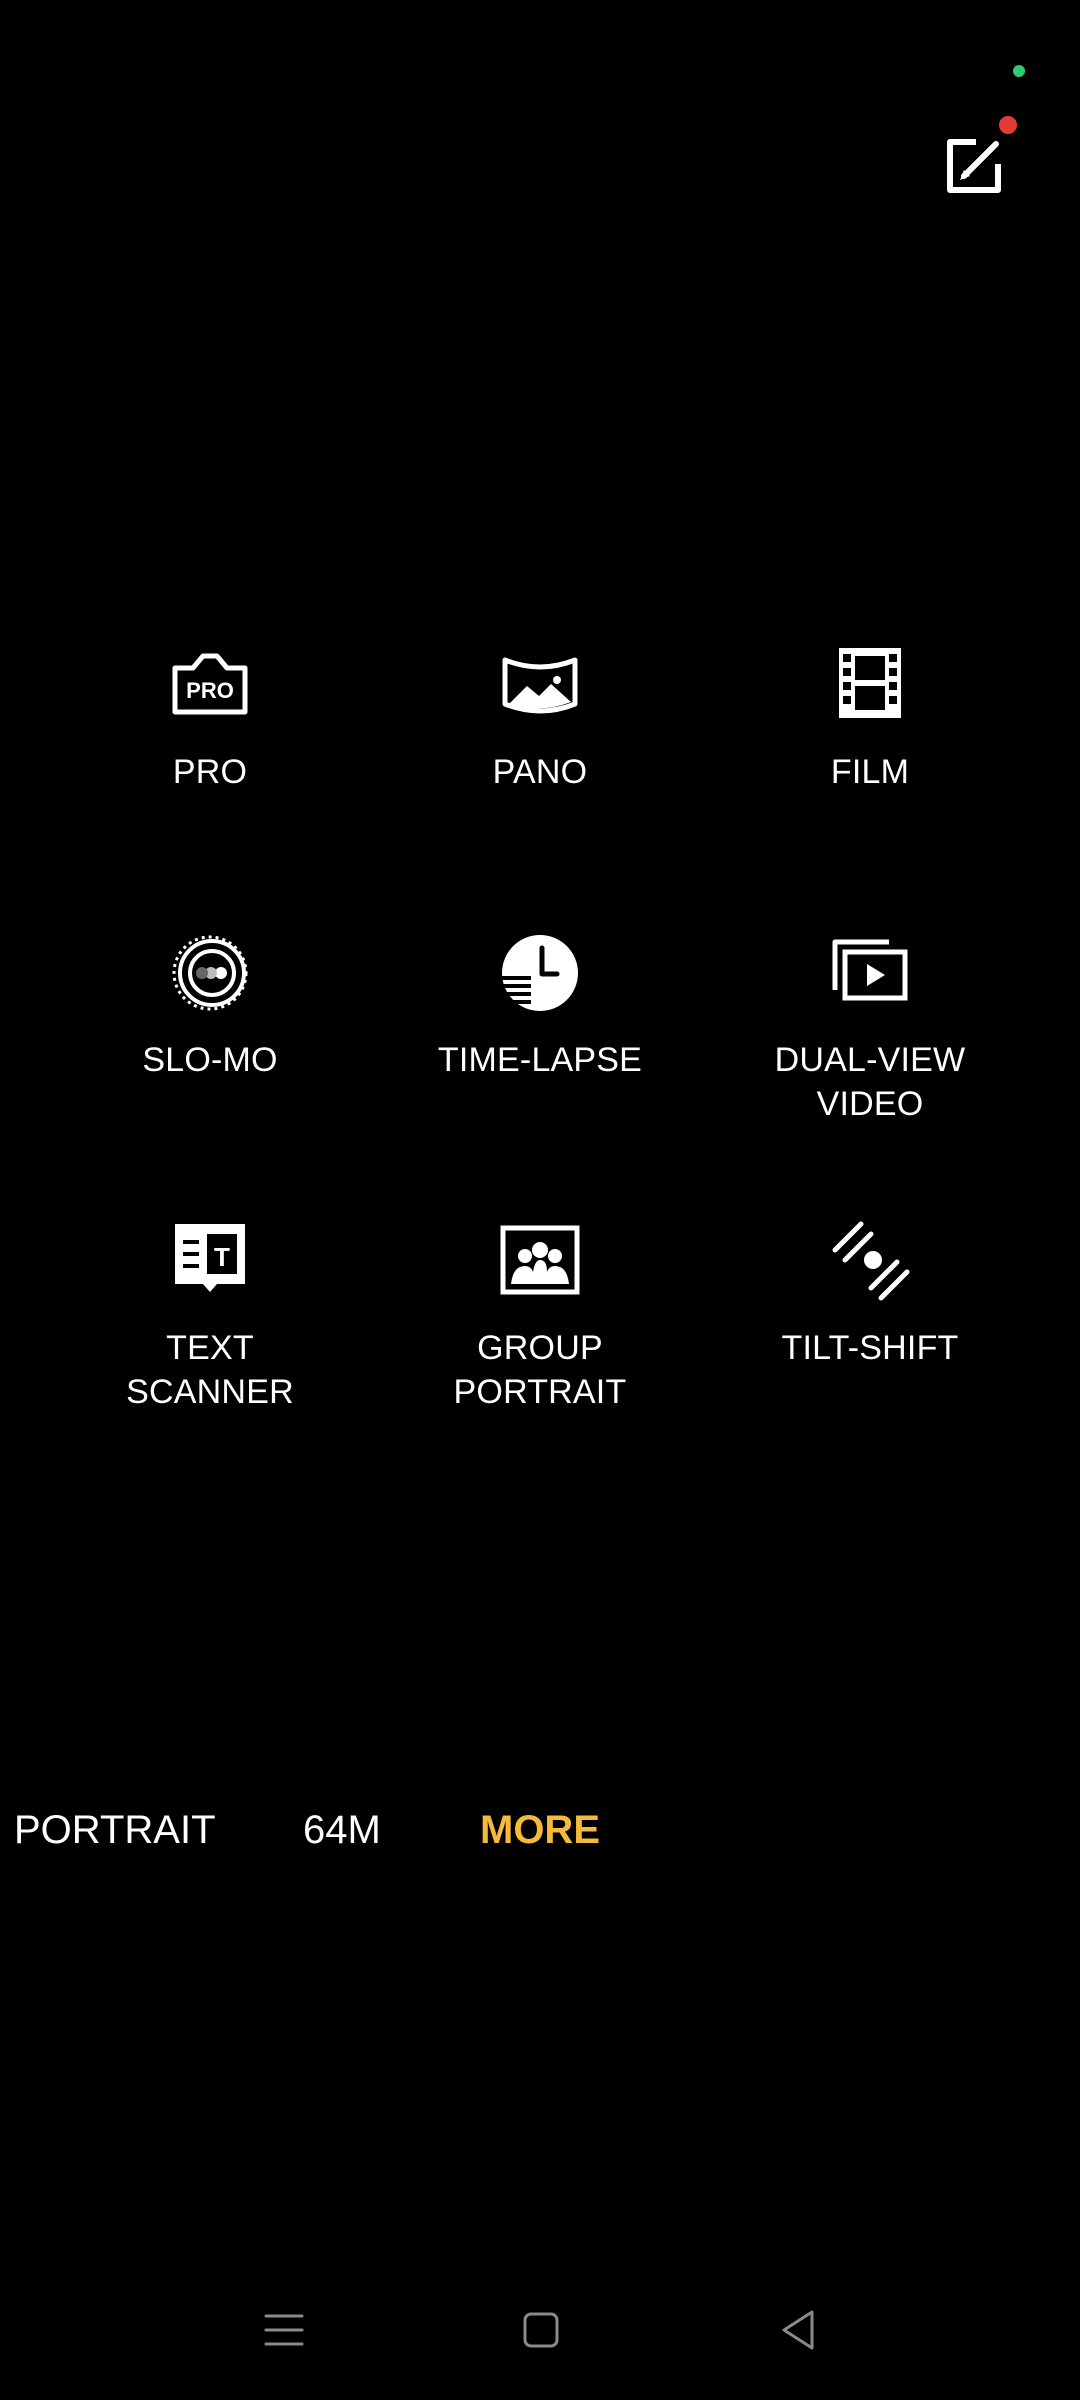 This screenshot has width=1080, height=2400. I want to click on mode-label: PRO, so click(210, 772).